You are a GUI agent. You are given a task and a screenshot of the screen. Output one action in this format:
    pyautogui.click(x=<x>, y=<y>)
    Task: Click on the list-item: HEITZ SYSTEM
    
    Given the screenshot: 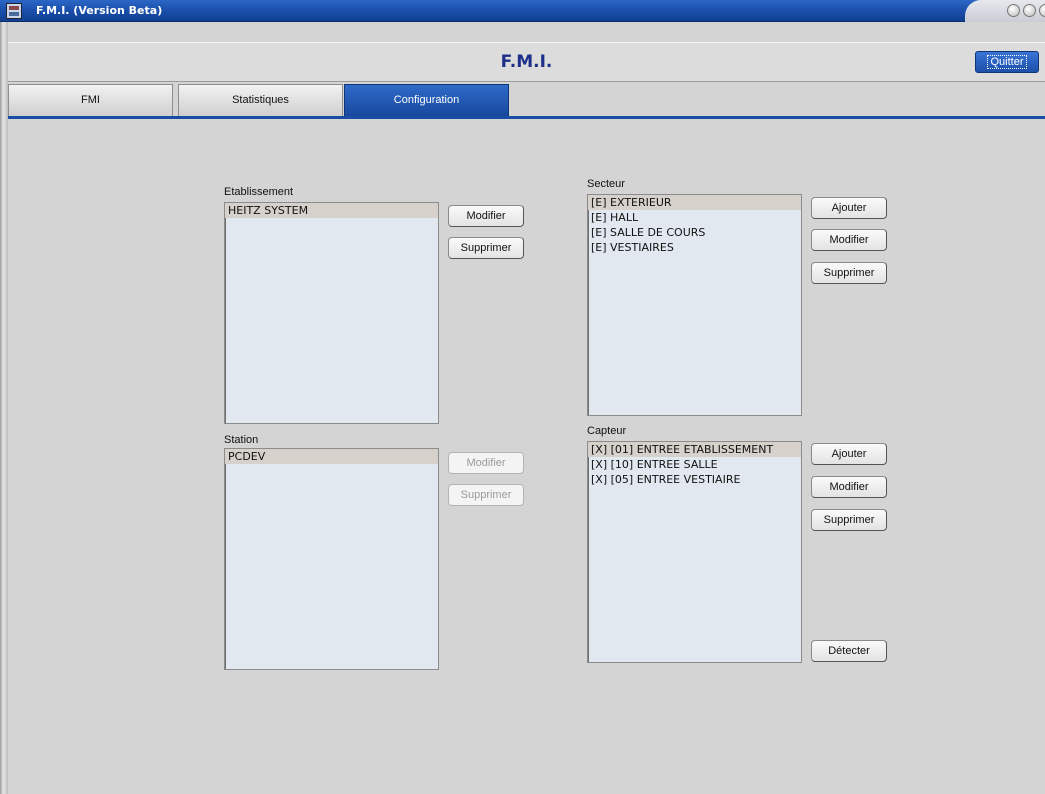 What is the action you would take?
    pyautogui.click(x=331, y=210)
    